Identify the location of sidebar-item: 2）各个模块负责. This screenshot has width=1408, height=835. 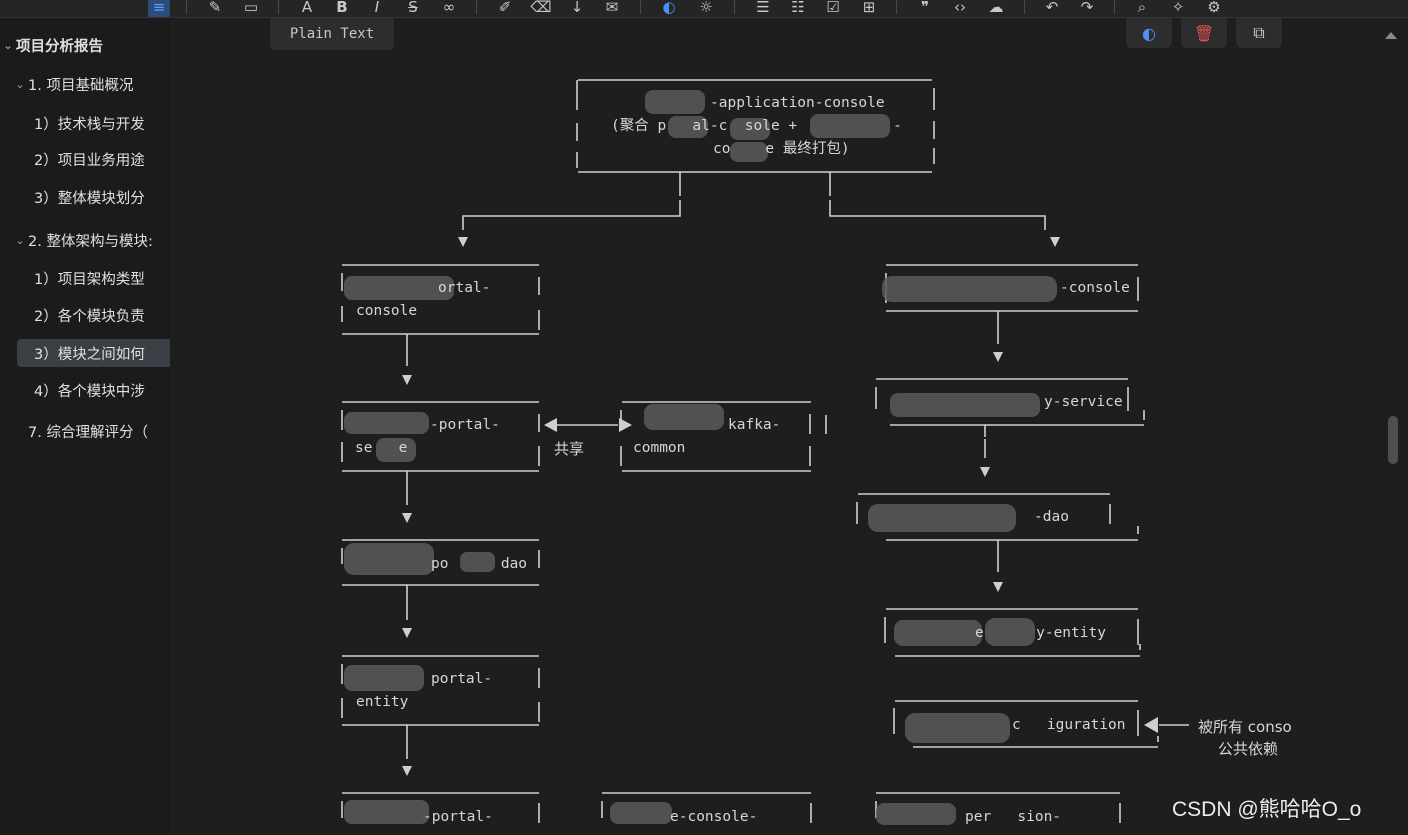
(85, 315).